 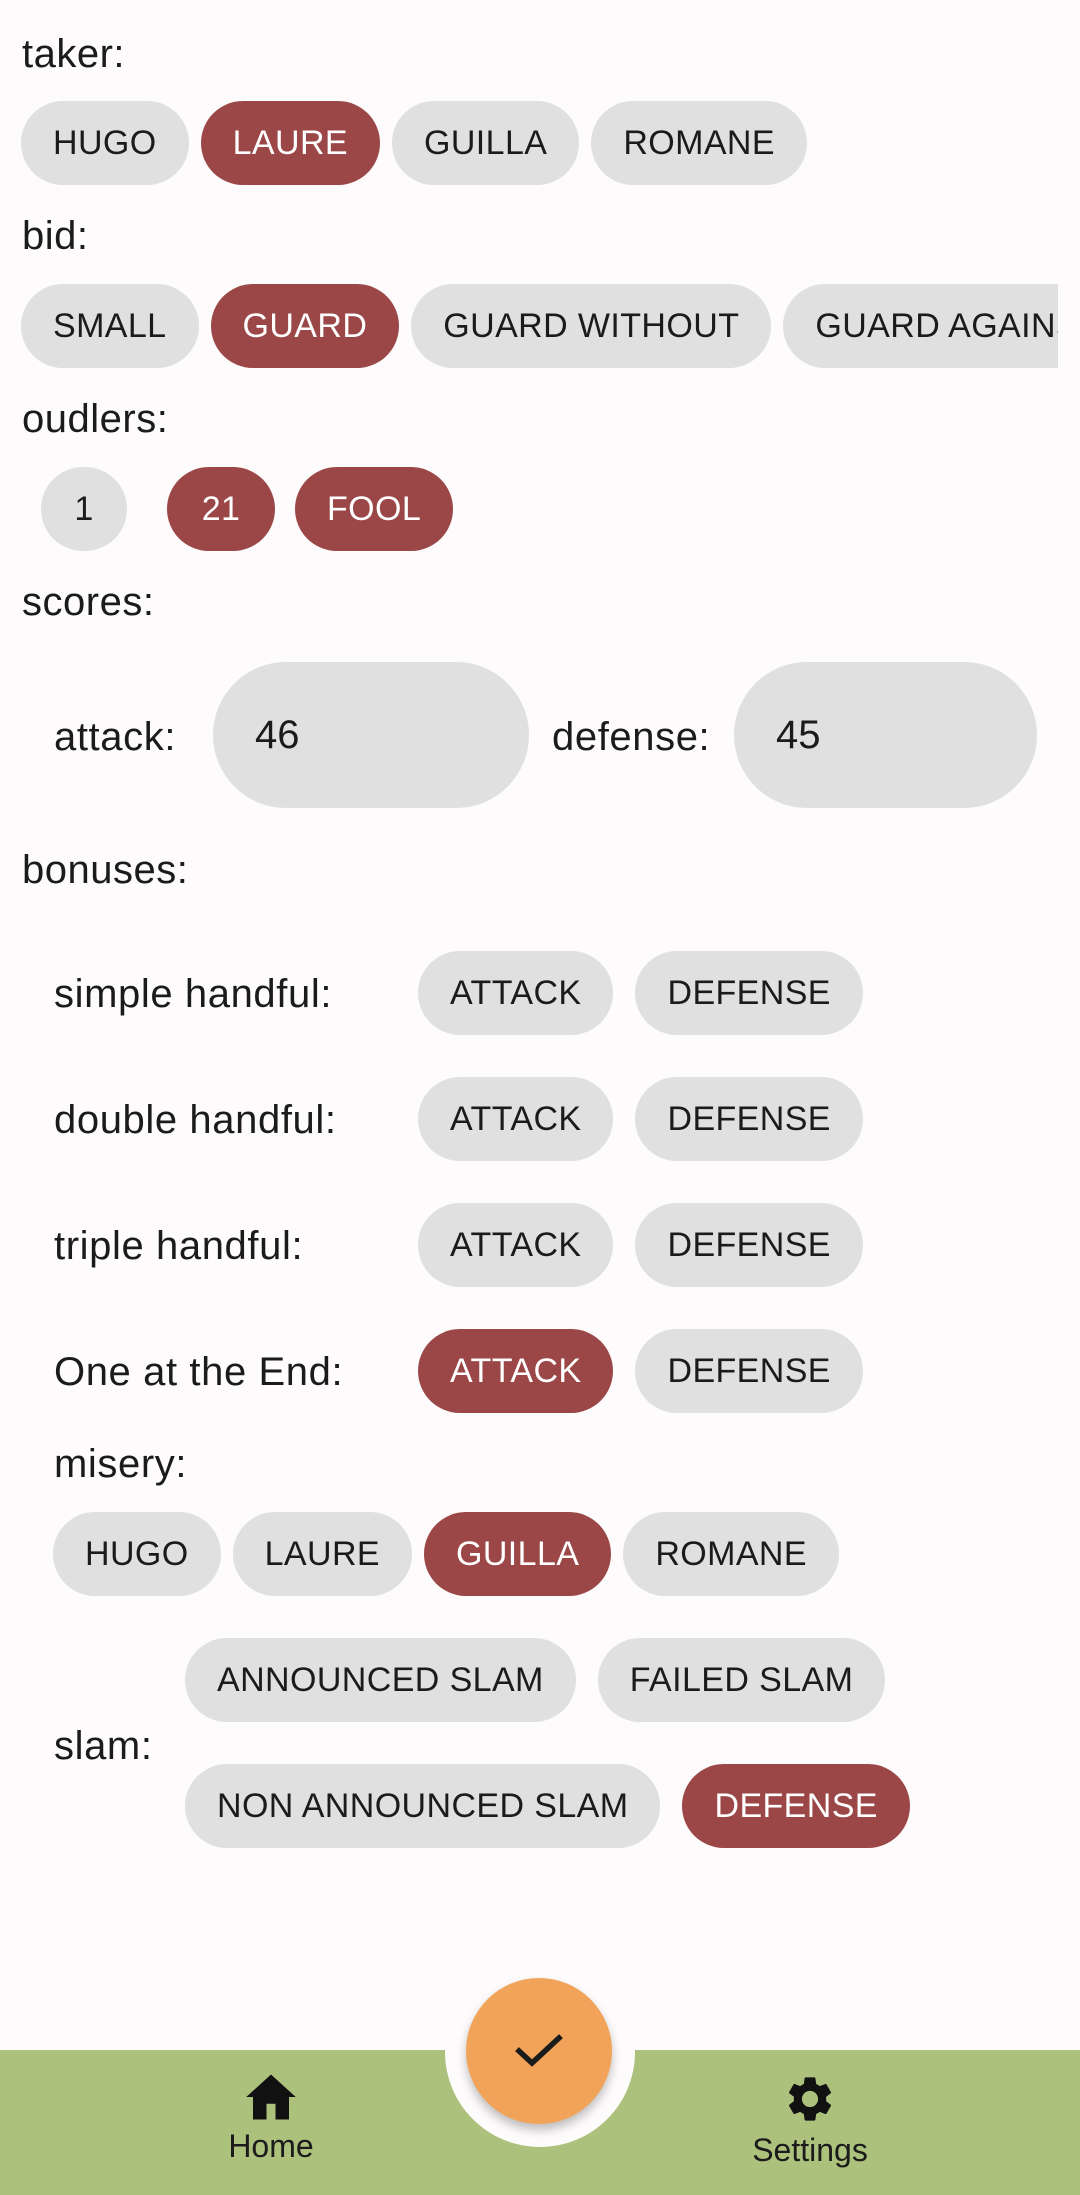 I want to click on taker-chip-laure: LAURE, so click(x=290, y=143).